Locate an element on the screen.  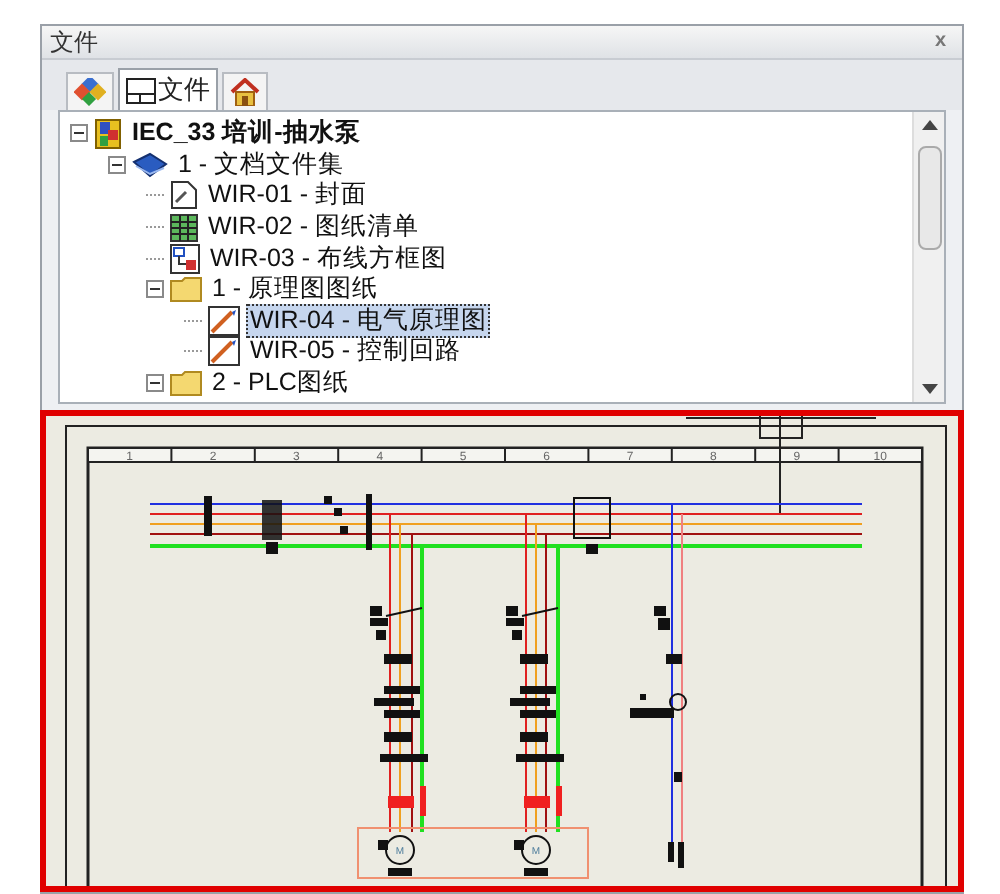
panel-title: 文件 is located at coordinates (74, 42).